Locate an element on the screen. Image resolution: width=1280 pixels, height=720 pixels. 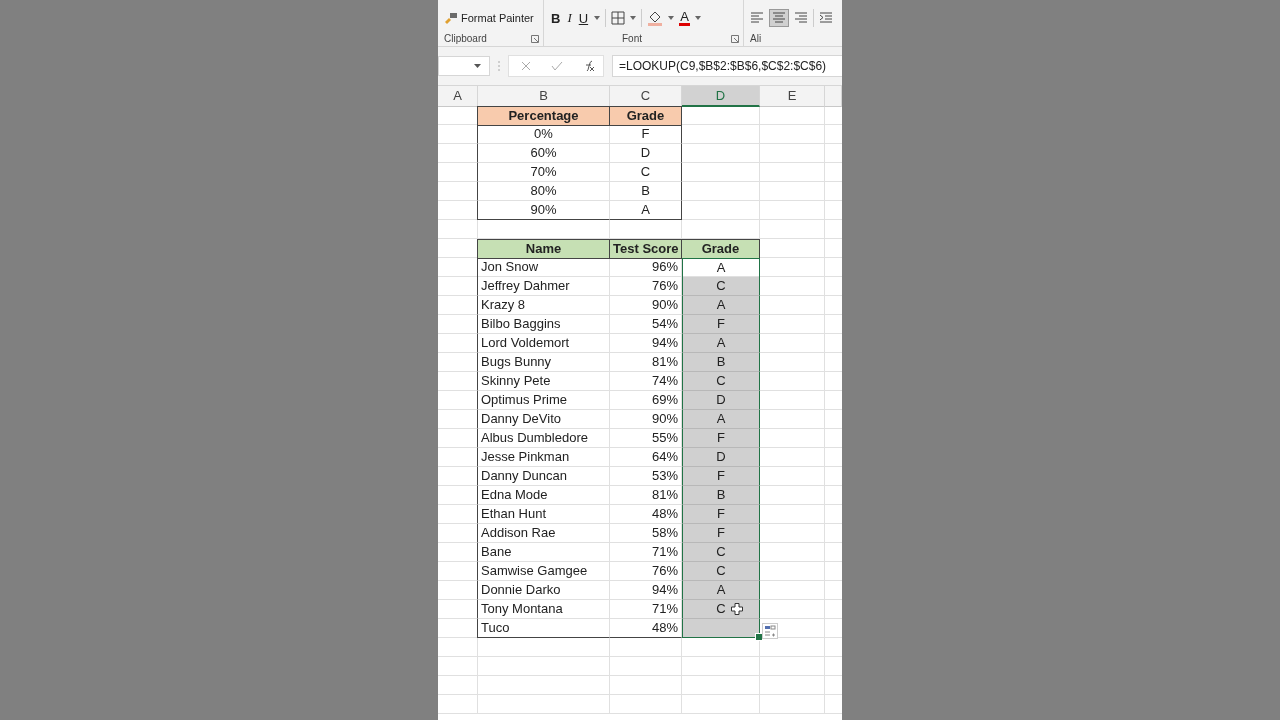
group-label: Clipboard is located at coordinates (465, 38).